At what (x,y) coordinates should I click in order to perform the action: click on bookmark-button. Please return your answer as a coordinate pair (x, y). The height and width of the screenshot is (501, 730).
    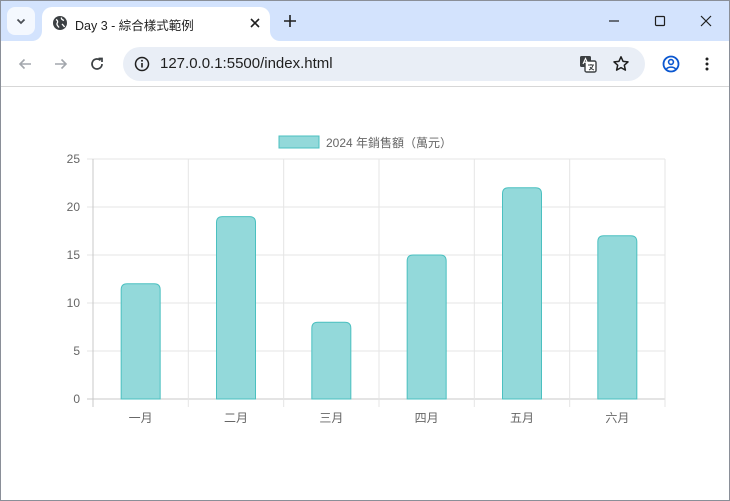
    Looking at the image, I should click on (621, 64).